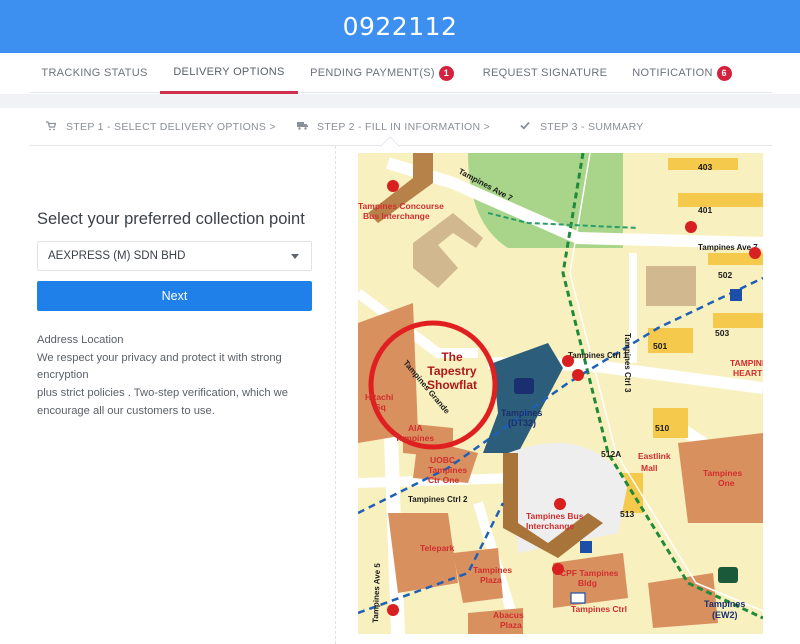  I want to click on tab-delivery-options: DELIVERY OPTIONS, so click(229, 73).